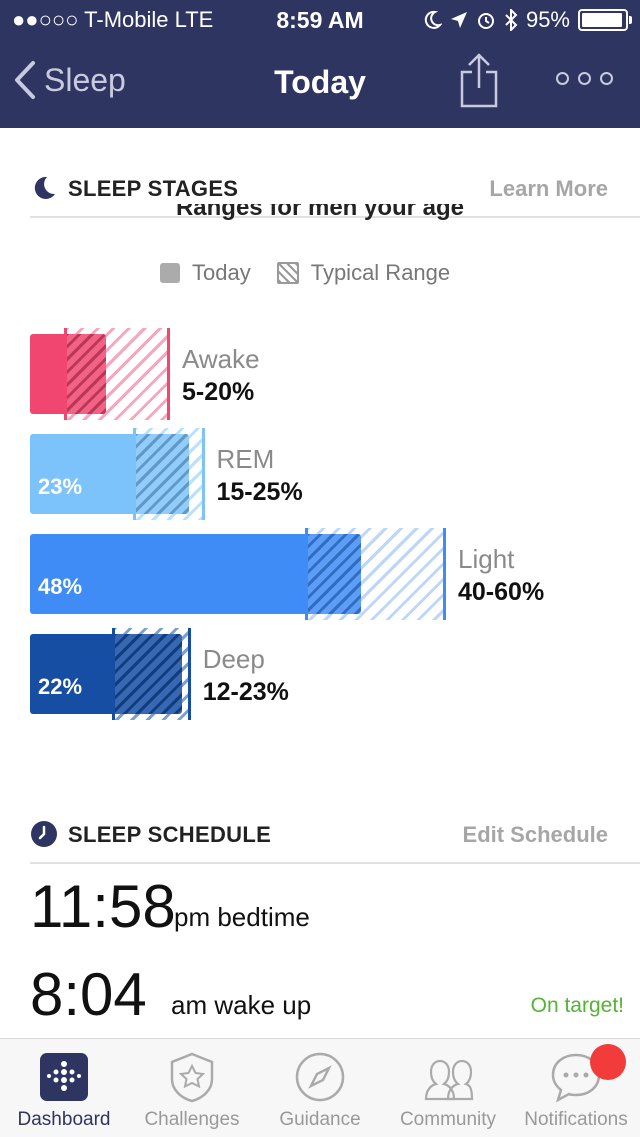 The image size is (640, 1137). I want to click on stage-row-light: 48% Light 40-60%, so click(320, 574).